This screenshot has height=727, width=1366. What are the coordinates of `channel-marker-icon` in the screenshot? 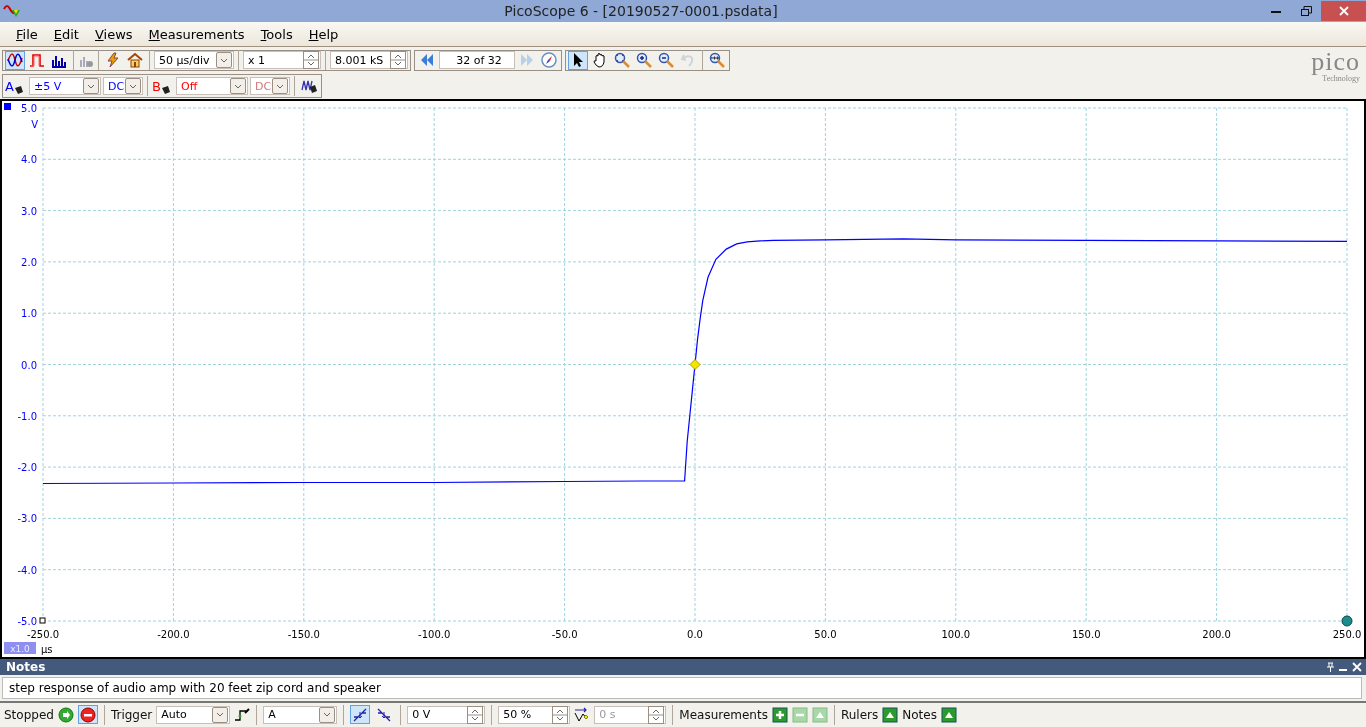 It's located at (7, 106).